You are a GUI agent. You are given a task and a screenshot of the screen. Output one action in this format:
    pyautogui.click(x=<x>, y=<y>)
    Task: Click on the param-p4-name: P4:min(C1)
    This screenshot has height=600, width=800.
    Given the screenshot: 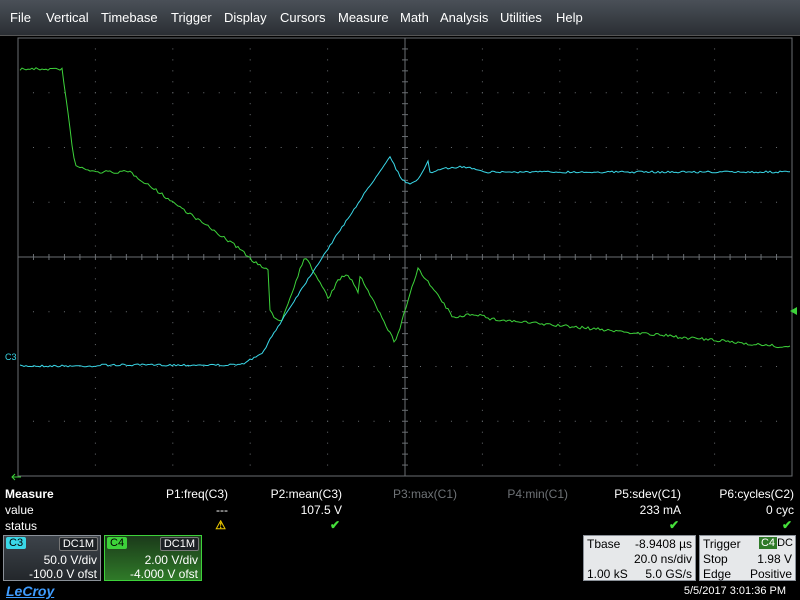 What is the action you would take?
    pyautogui.click(x=537, y=494)
    